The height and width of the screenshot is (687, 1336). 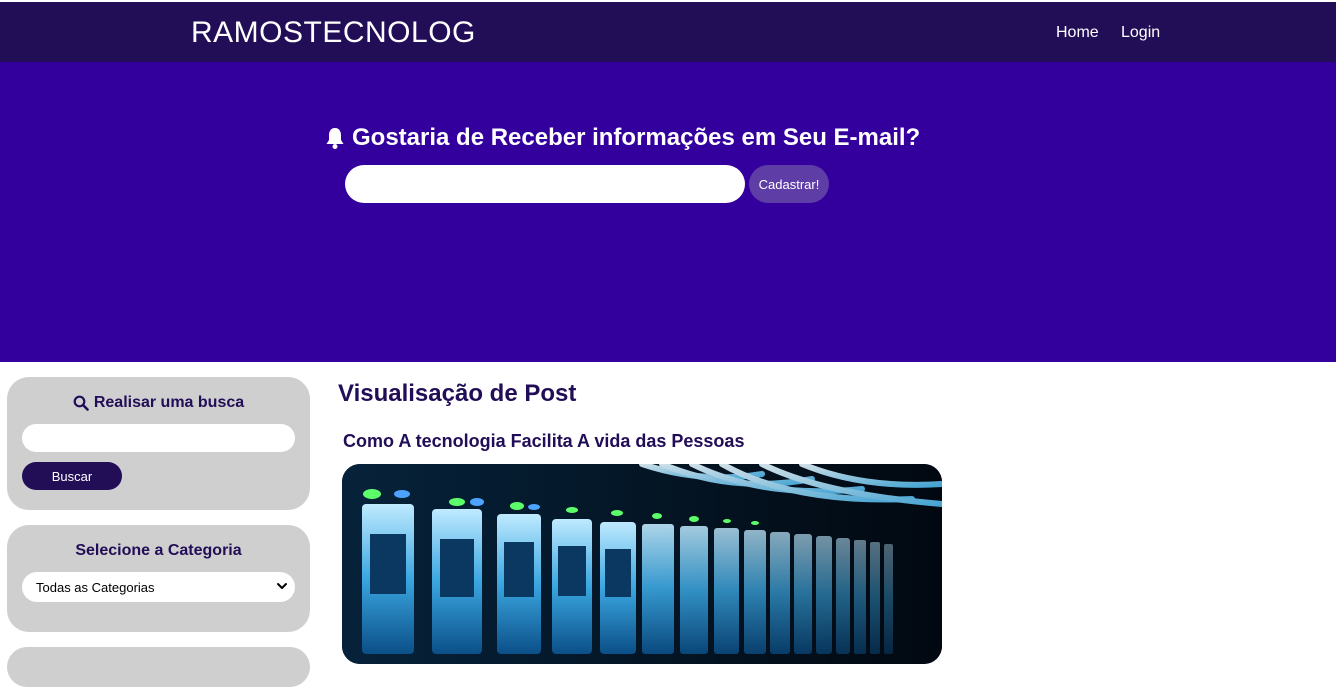 I want to click on page-title: Visualisação de Post, so click(x=457, y=393).